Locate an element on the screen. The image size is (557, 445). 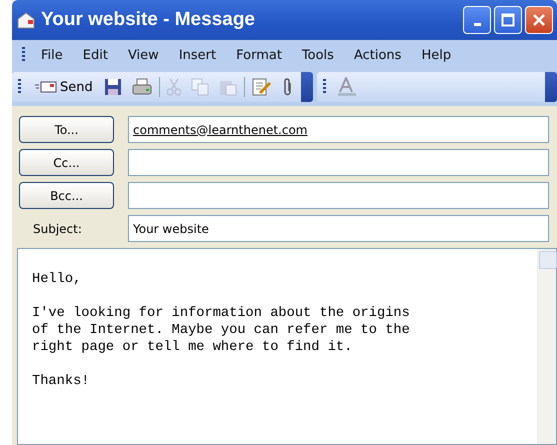
printer-icon is located at coordinates (142, 87).